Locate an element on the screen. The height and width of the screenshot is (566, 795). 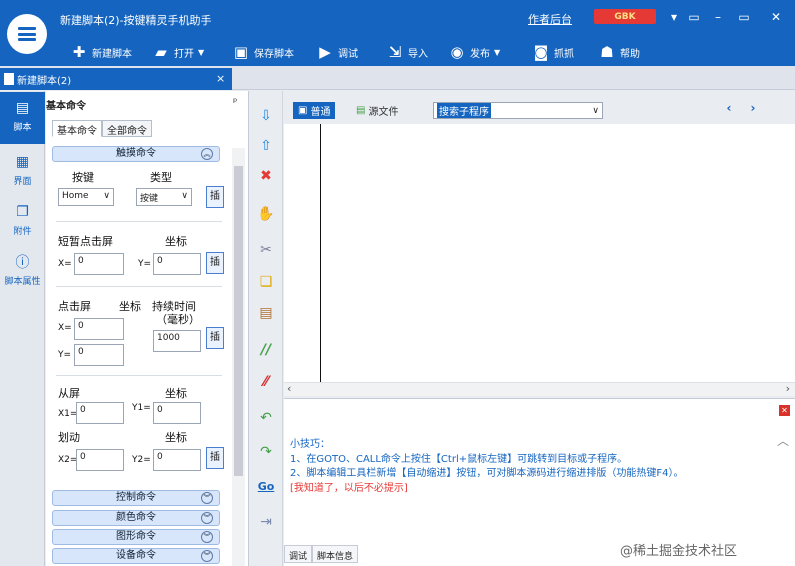
encoding-badge: GBK is located at coordinates (625, 16).